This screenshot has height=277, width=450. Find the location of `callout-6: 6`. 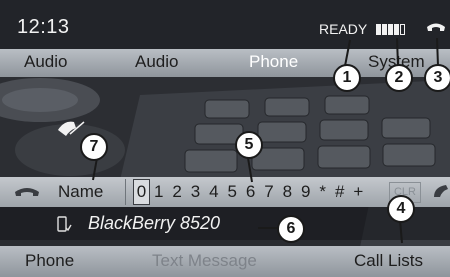

callout-6: 6 is located at coordinates (291, 229).